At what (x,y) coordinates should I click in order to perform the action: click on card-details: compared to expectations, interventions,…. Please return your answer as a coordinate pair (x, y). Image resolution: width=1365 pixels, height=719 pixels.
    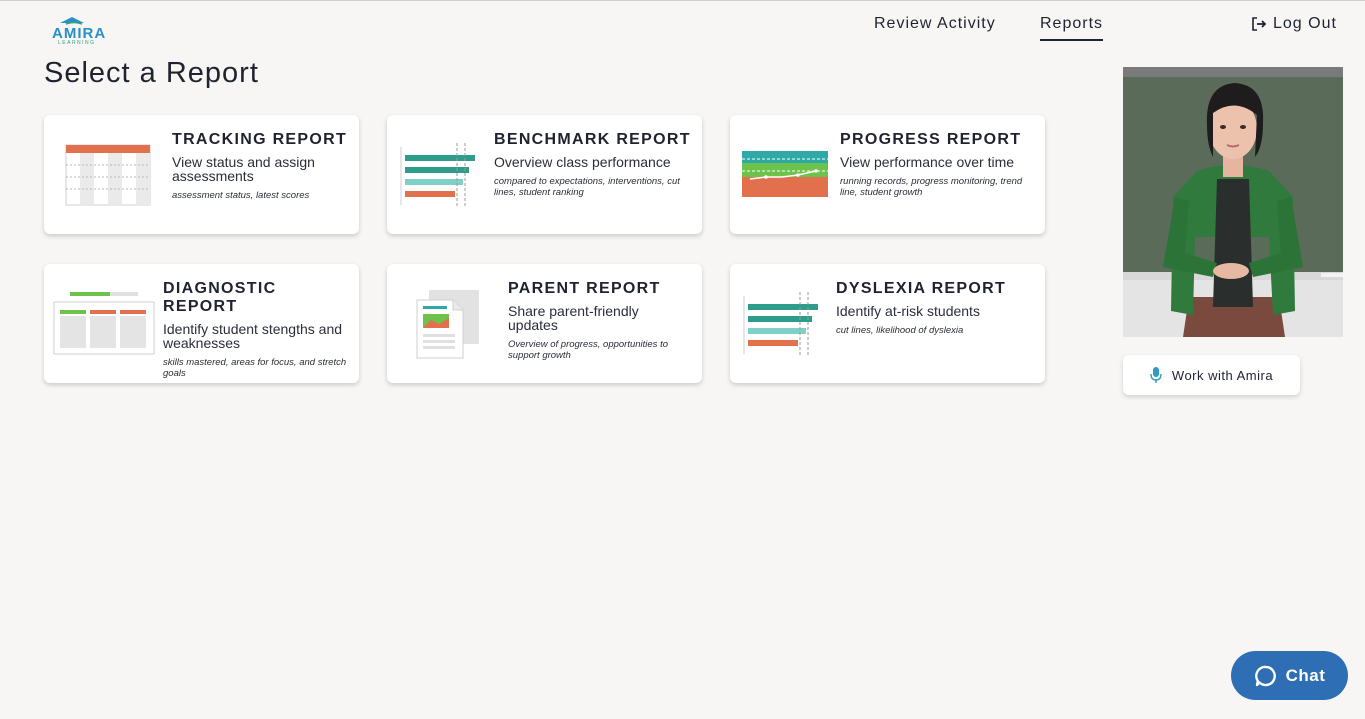
    Looking at the image, I should click on (587, 187).